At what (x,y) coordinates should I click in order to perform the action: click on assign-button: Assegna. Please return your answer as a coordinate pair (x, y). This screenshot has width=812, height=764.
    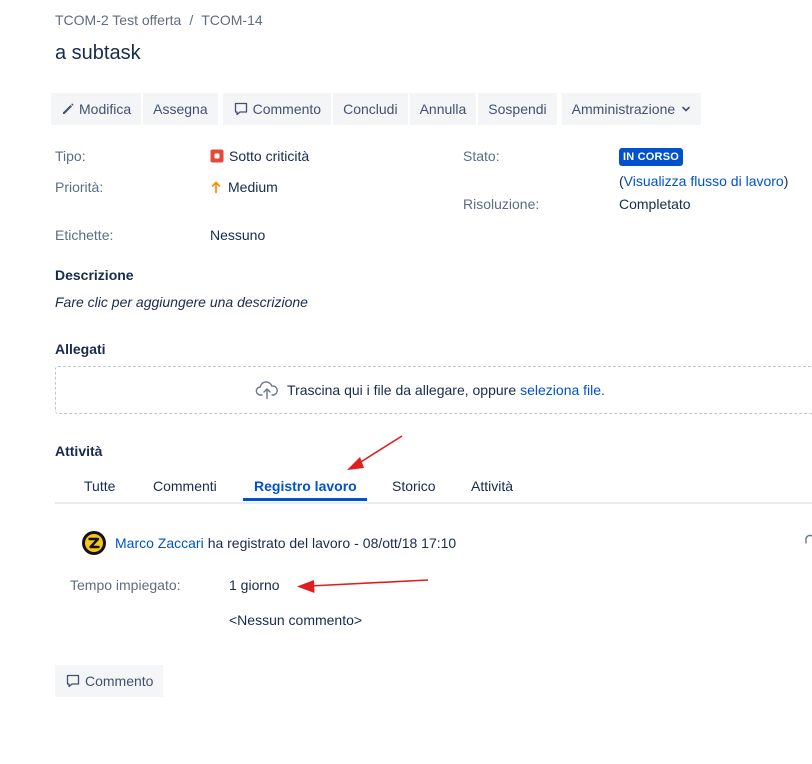
    Looking at the image, I should click on (180, 109).